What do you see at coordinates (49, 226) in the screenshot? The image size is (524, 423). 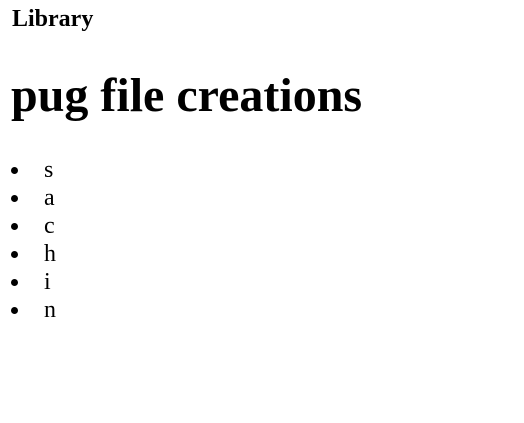 I see `list-item-label: c` at bounding box center [49, 226].